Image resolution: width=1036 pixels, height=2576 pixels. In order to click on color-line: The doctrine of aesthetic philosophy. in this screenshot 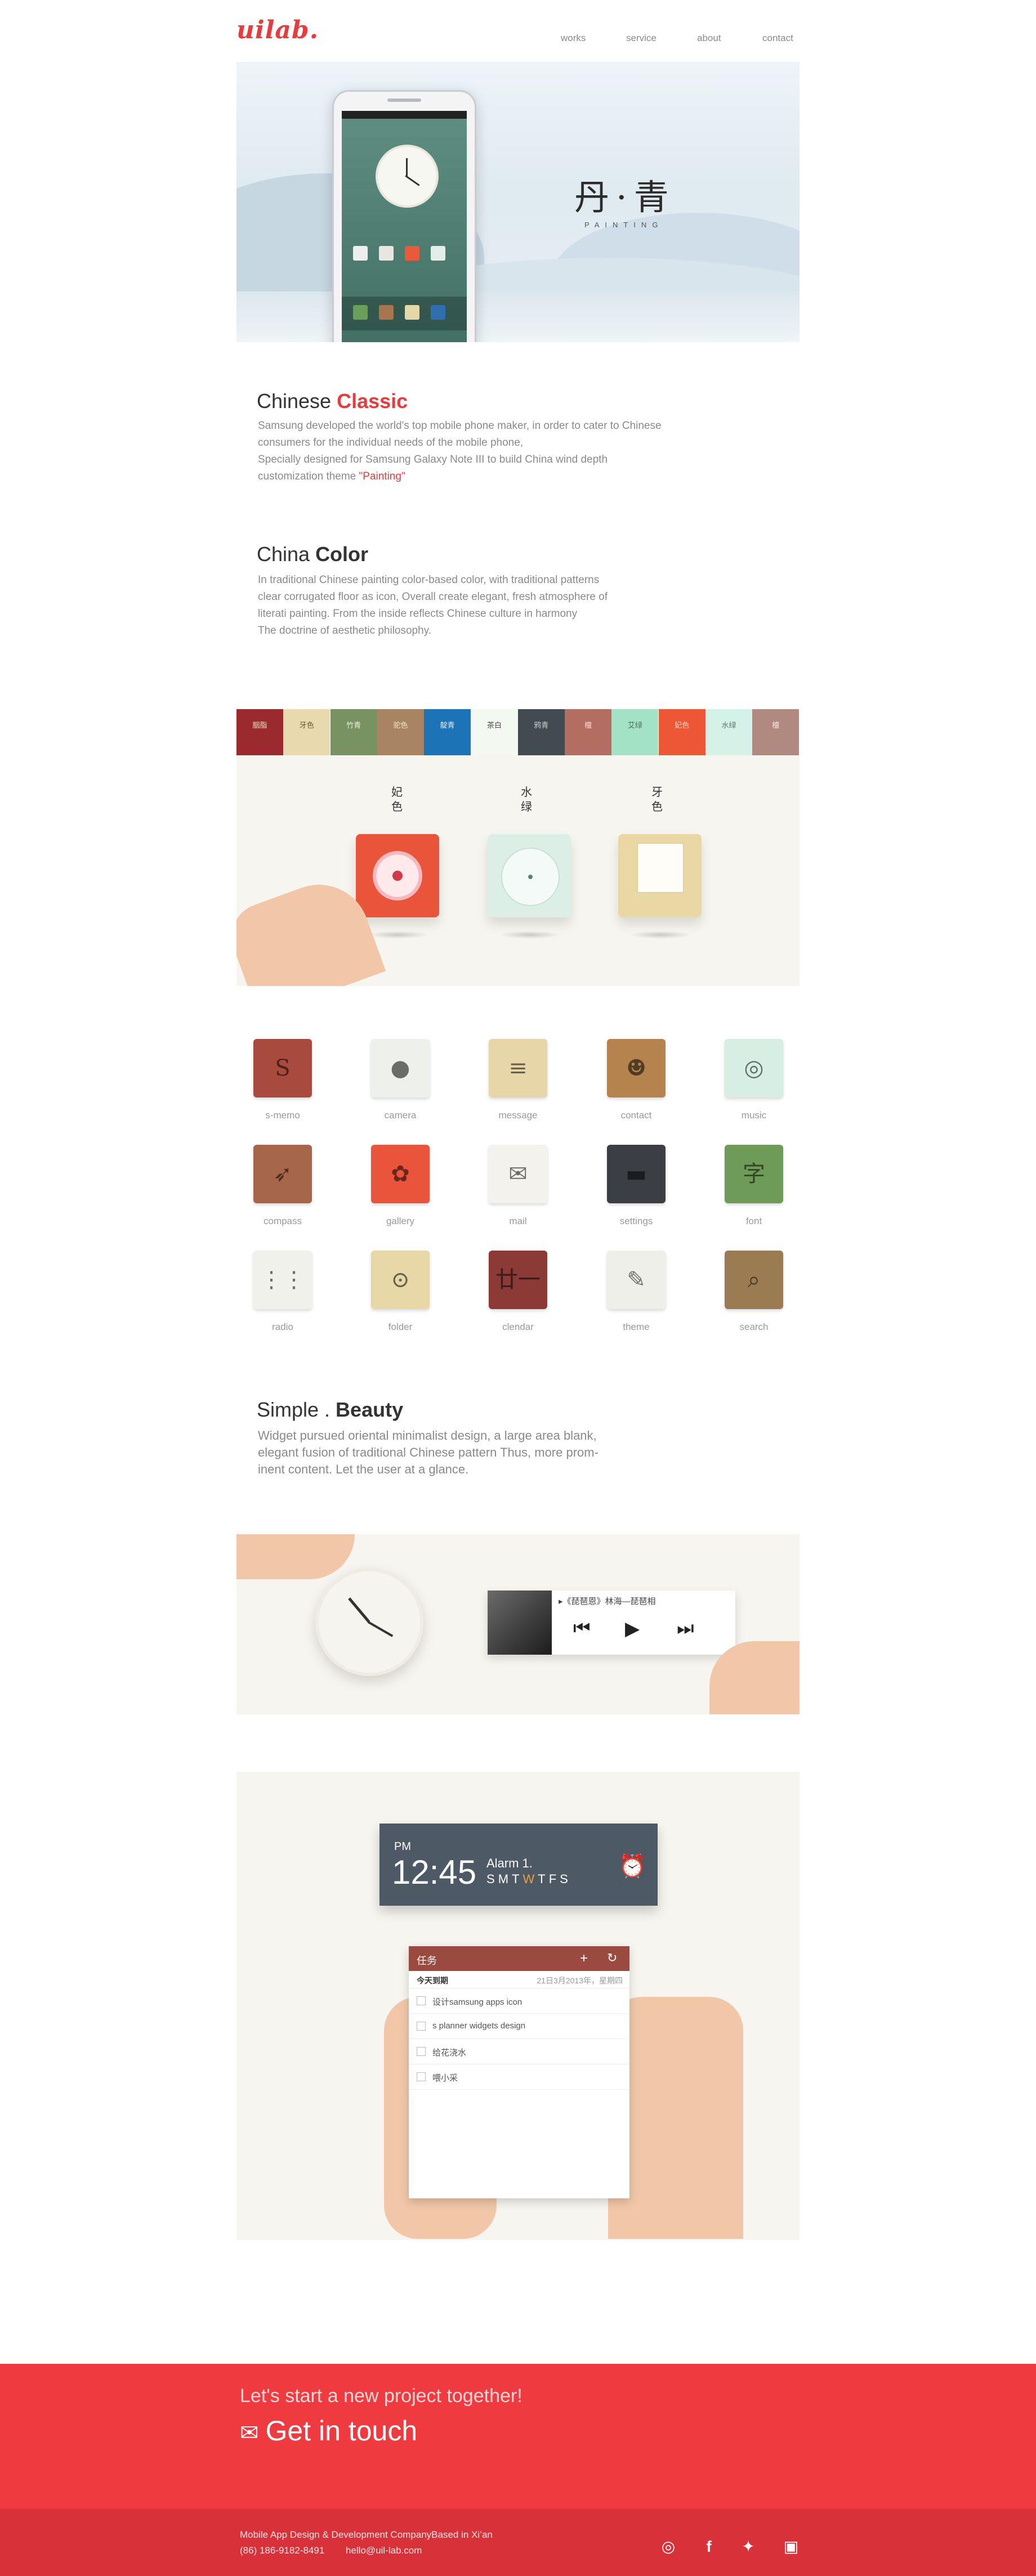, I will do `click(345, 631)`.